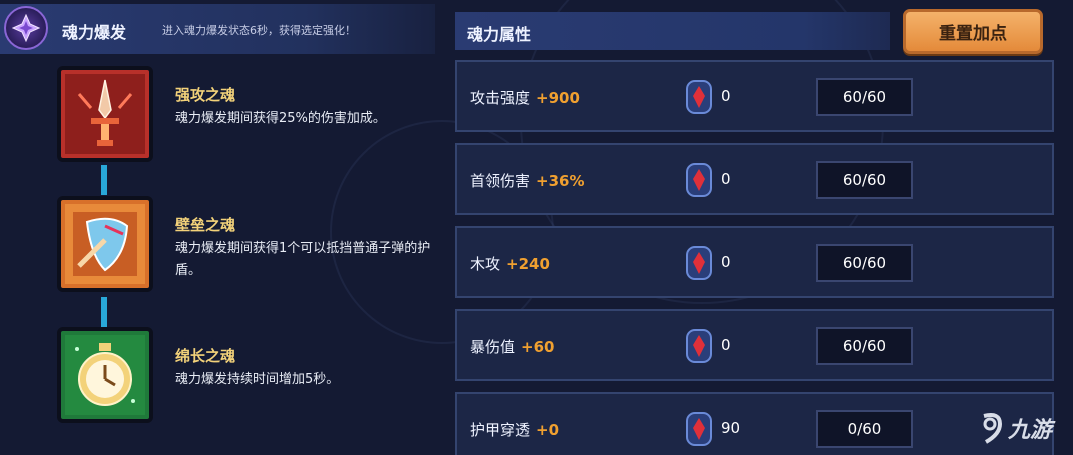 The image size is (1073, 455). I want to click on attribute-row-boss-damage: 首领伤害 +36% 0 60/60, so click(754, 179).